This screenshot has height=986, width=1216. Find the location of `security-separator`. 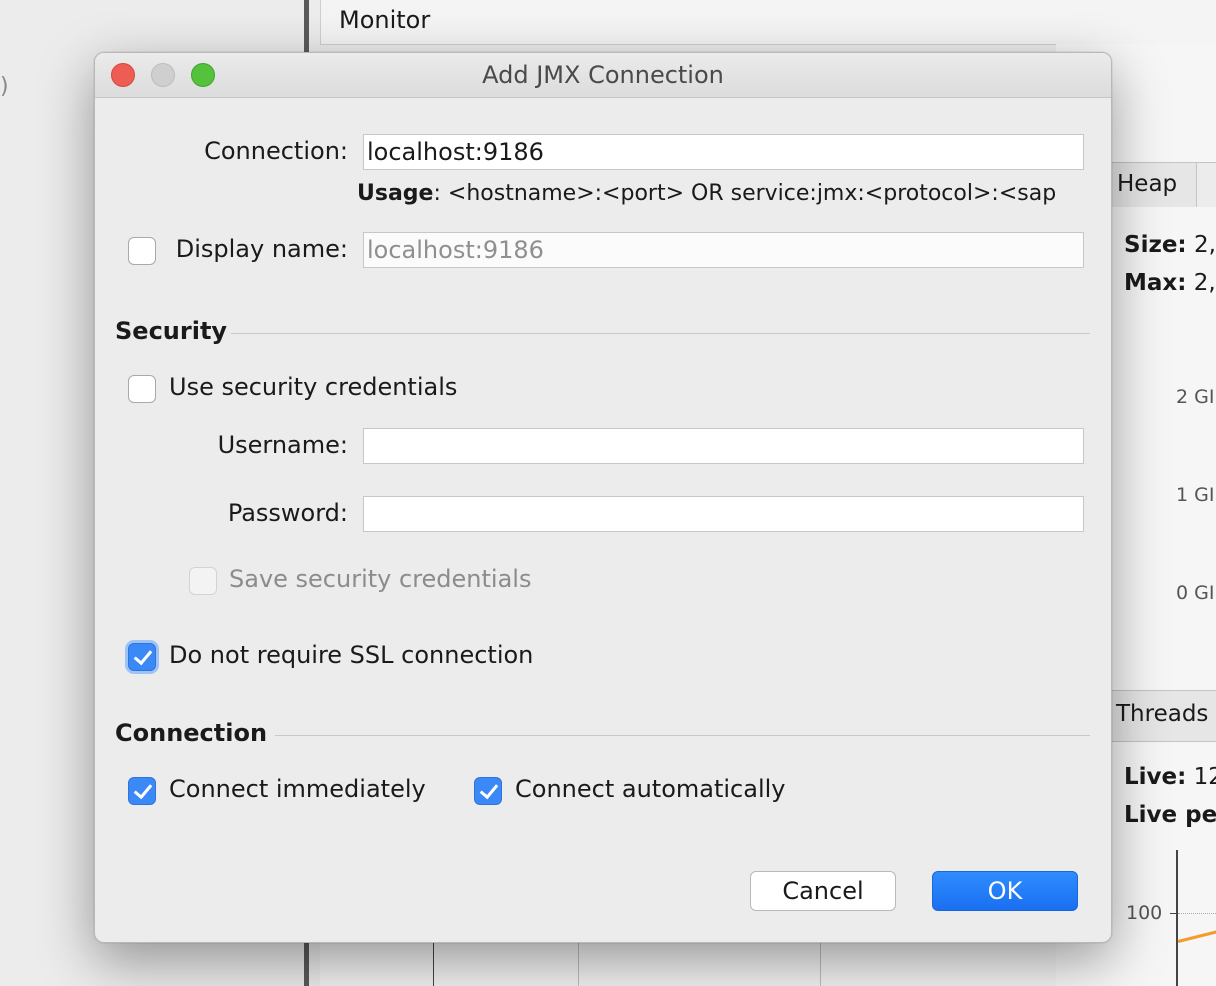

security-separator is located at coordinates (660, 333).